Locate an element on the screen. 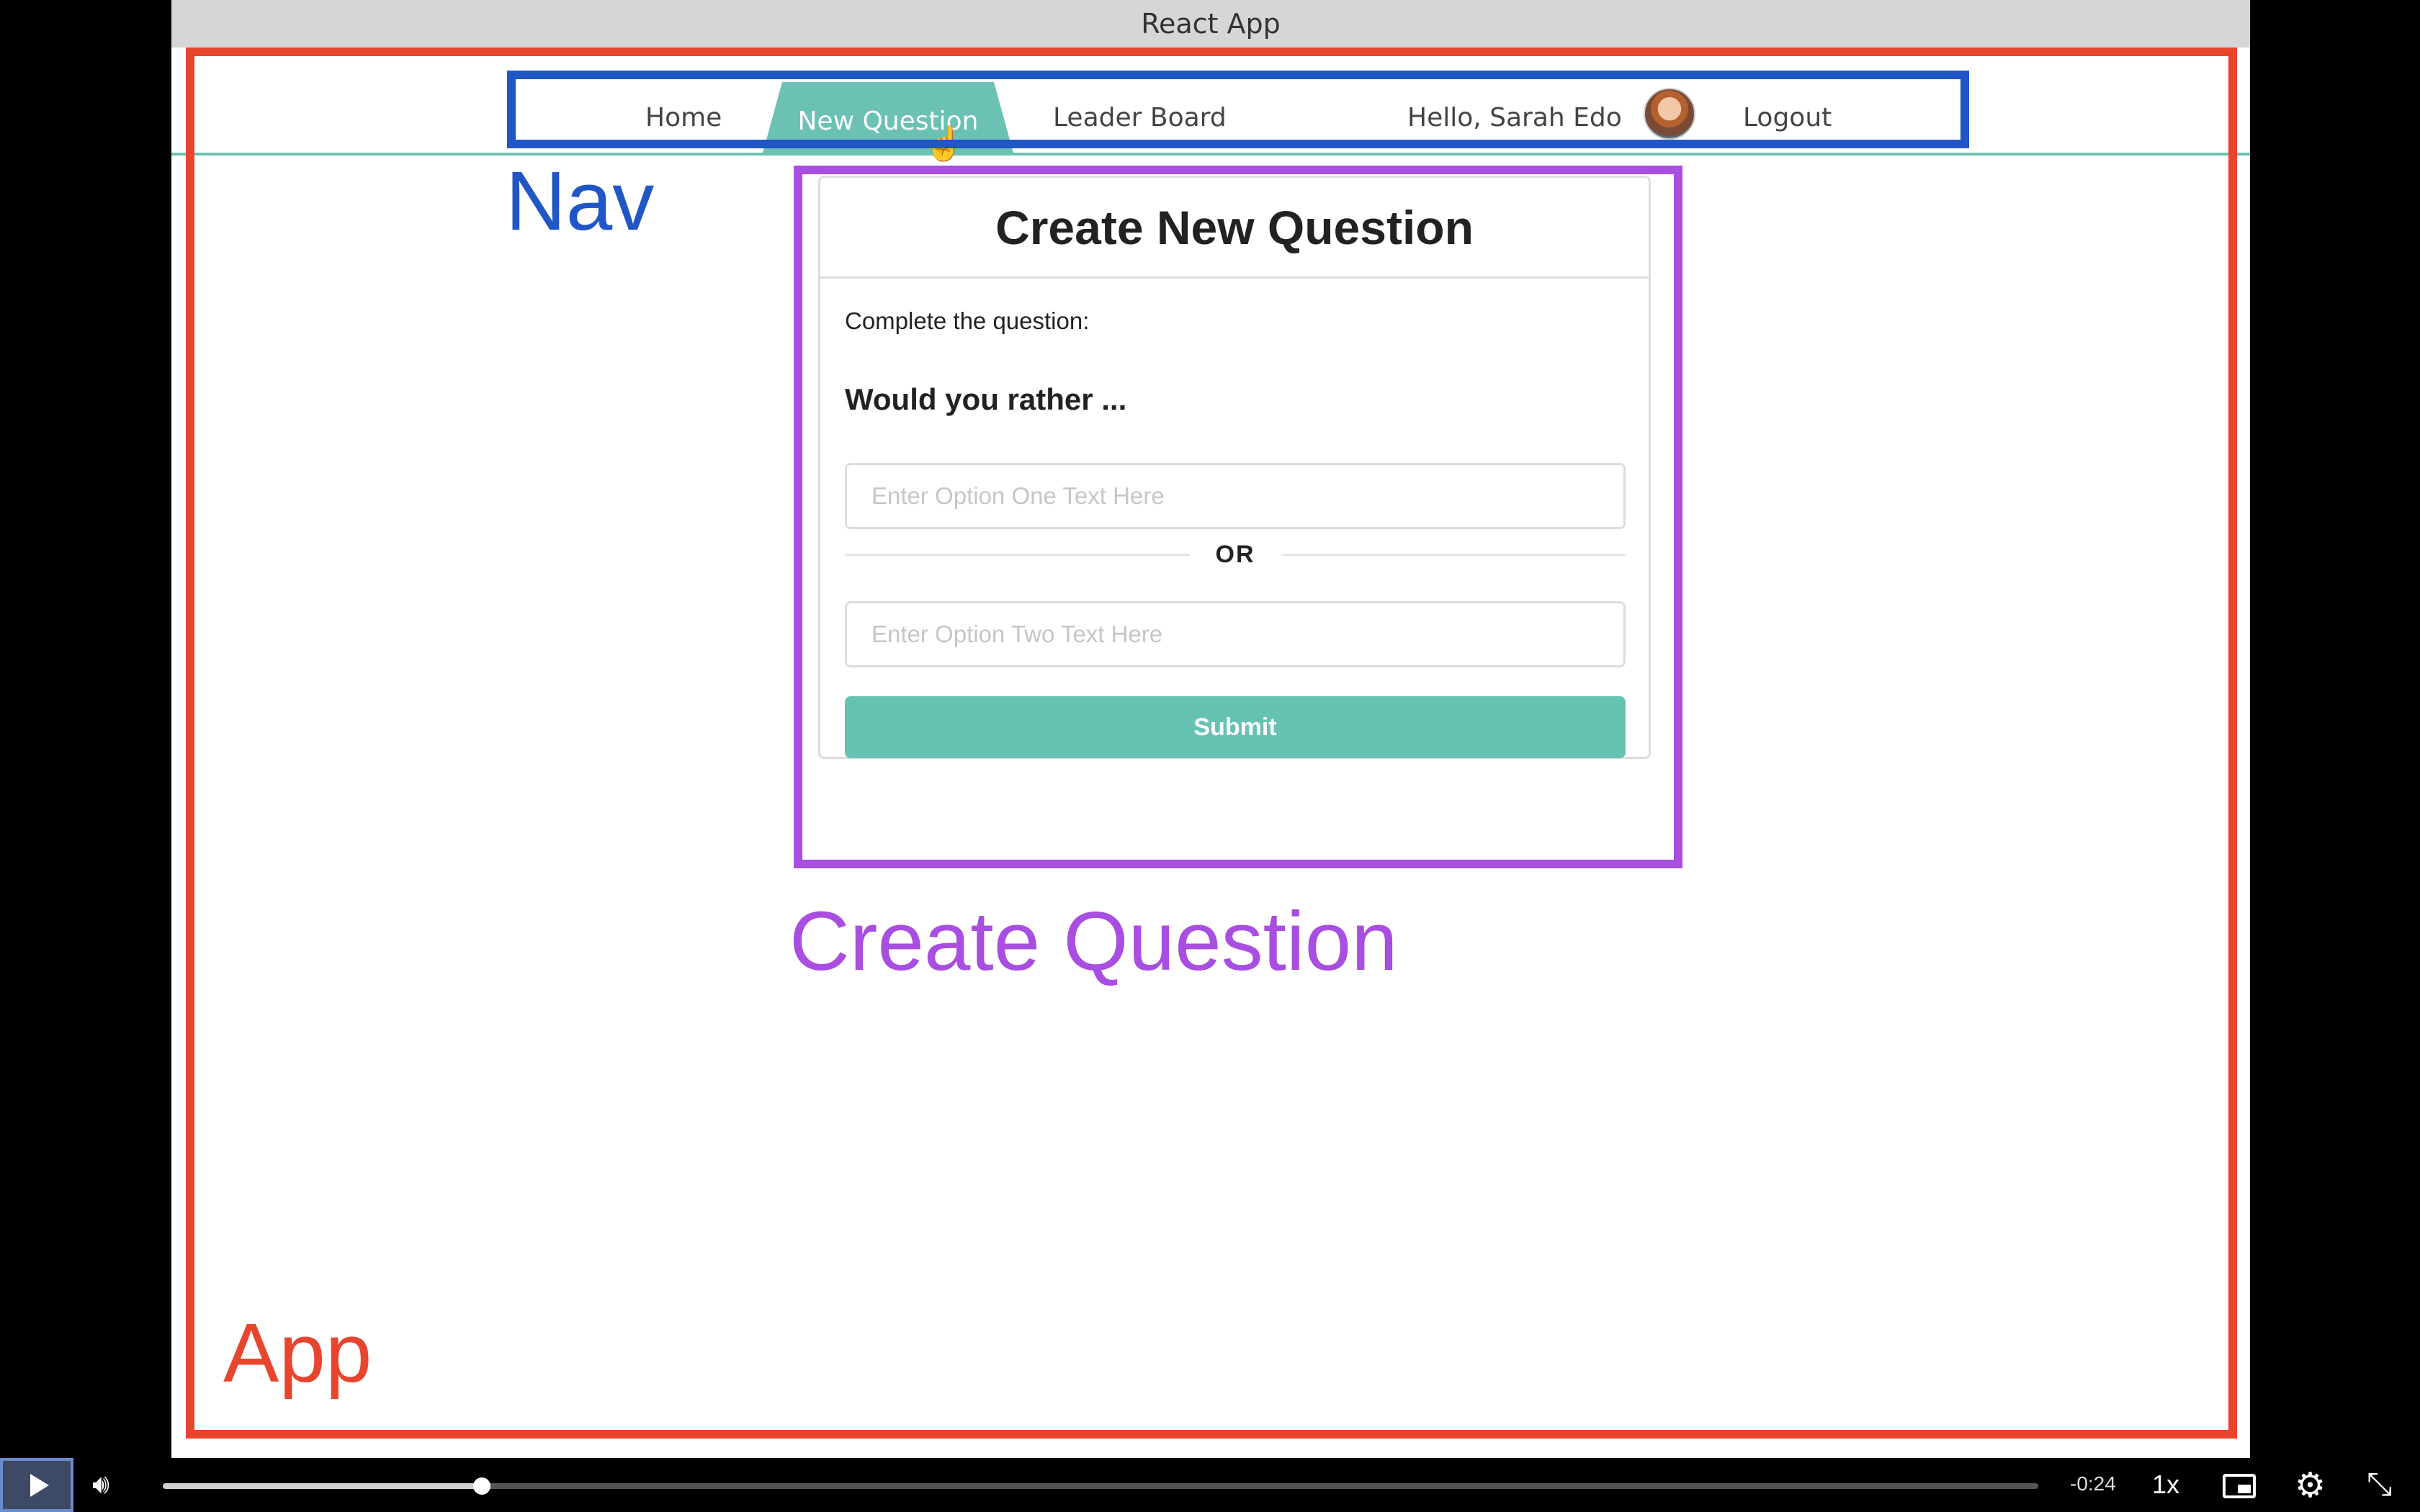 This screenshot has height=1512, width=2420. create-question-annotation-label: Create Question is located at coordinates (1093, 941).